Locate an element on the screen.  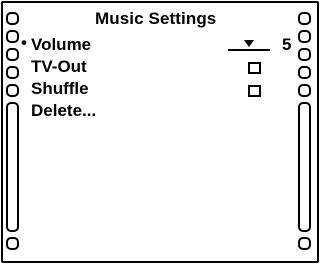
volume-slider-track is located at coordinates (249, 50).